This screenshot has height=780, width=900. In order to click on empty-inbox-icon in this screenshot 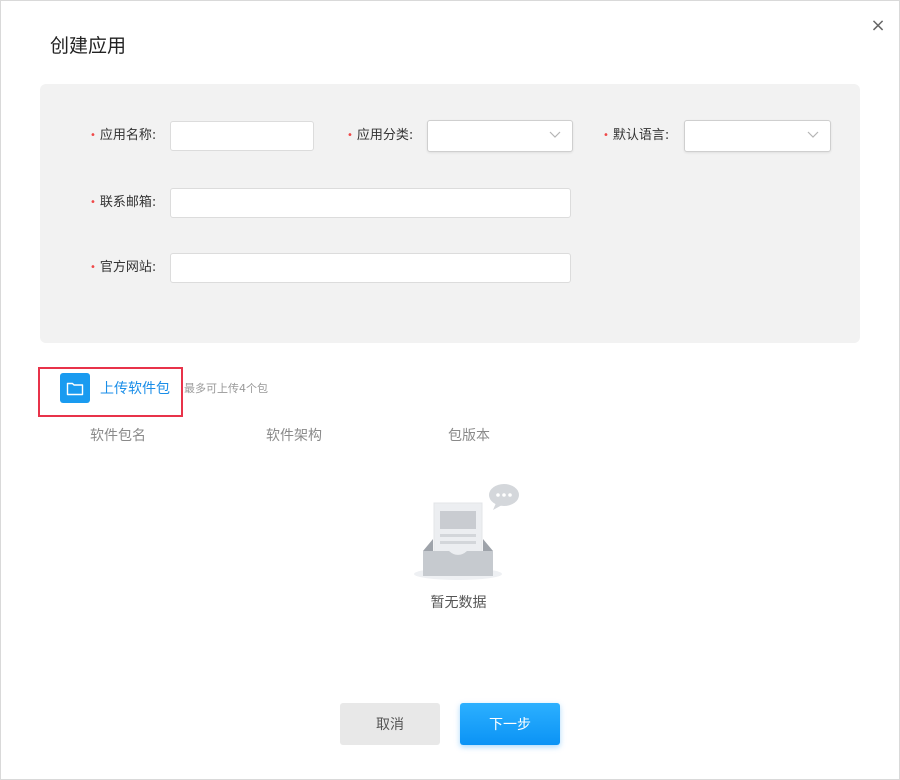, I will do `click(466, 532)`.